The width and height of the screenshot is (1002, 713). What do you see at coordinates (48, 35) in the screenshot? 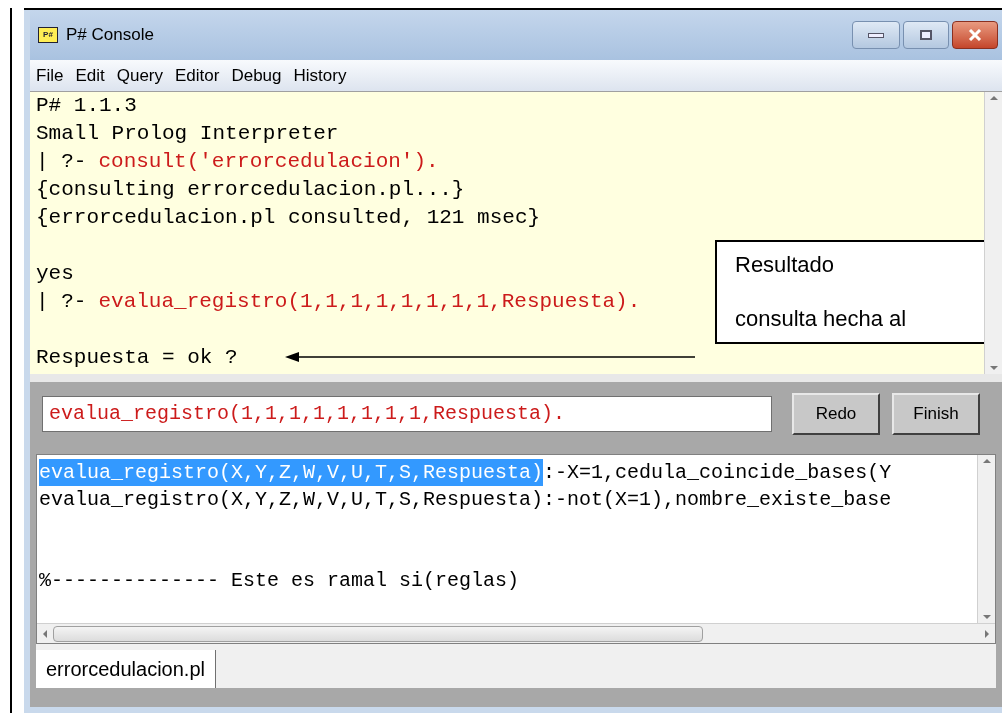
I see `app-icon: P#` at bounding box center [48, 35].